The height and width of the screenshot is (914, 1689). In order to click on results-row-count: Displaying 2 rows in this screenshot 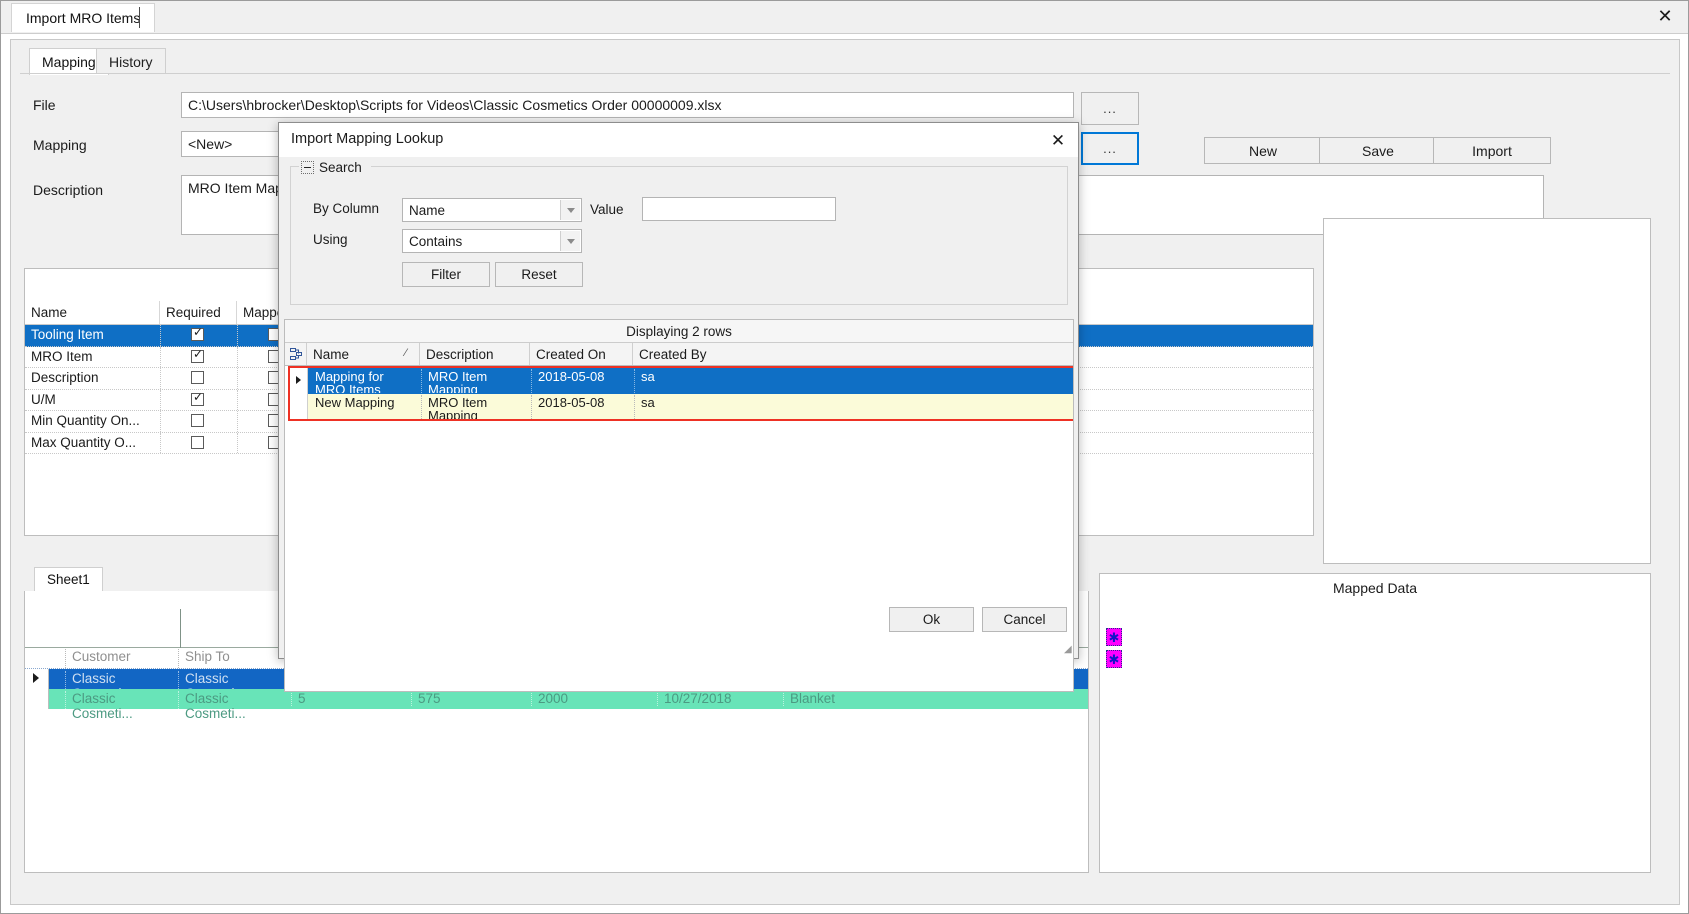, I will do `click(679, 331)`.